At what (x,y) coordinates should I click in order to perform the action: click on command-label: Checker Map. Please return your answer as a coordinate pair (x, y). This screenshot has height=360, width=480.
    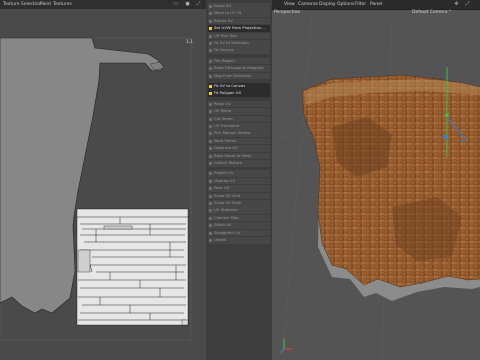
    Looking at the image, I should click on (226, 217).